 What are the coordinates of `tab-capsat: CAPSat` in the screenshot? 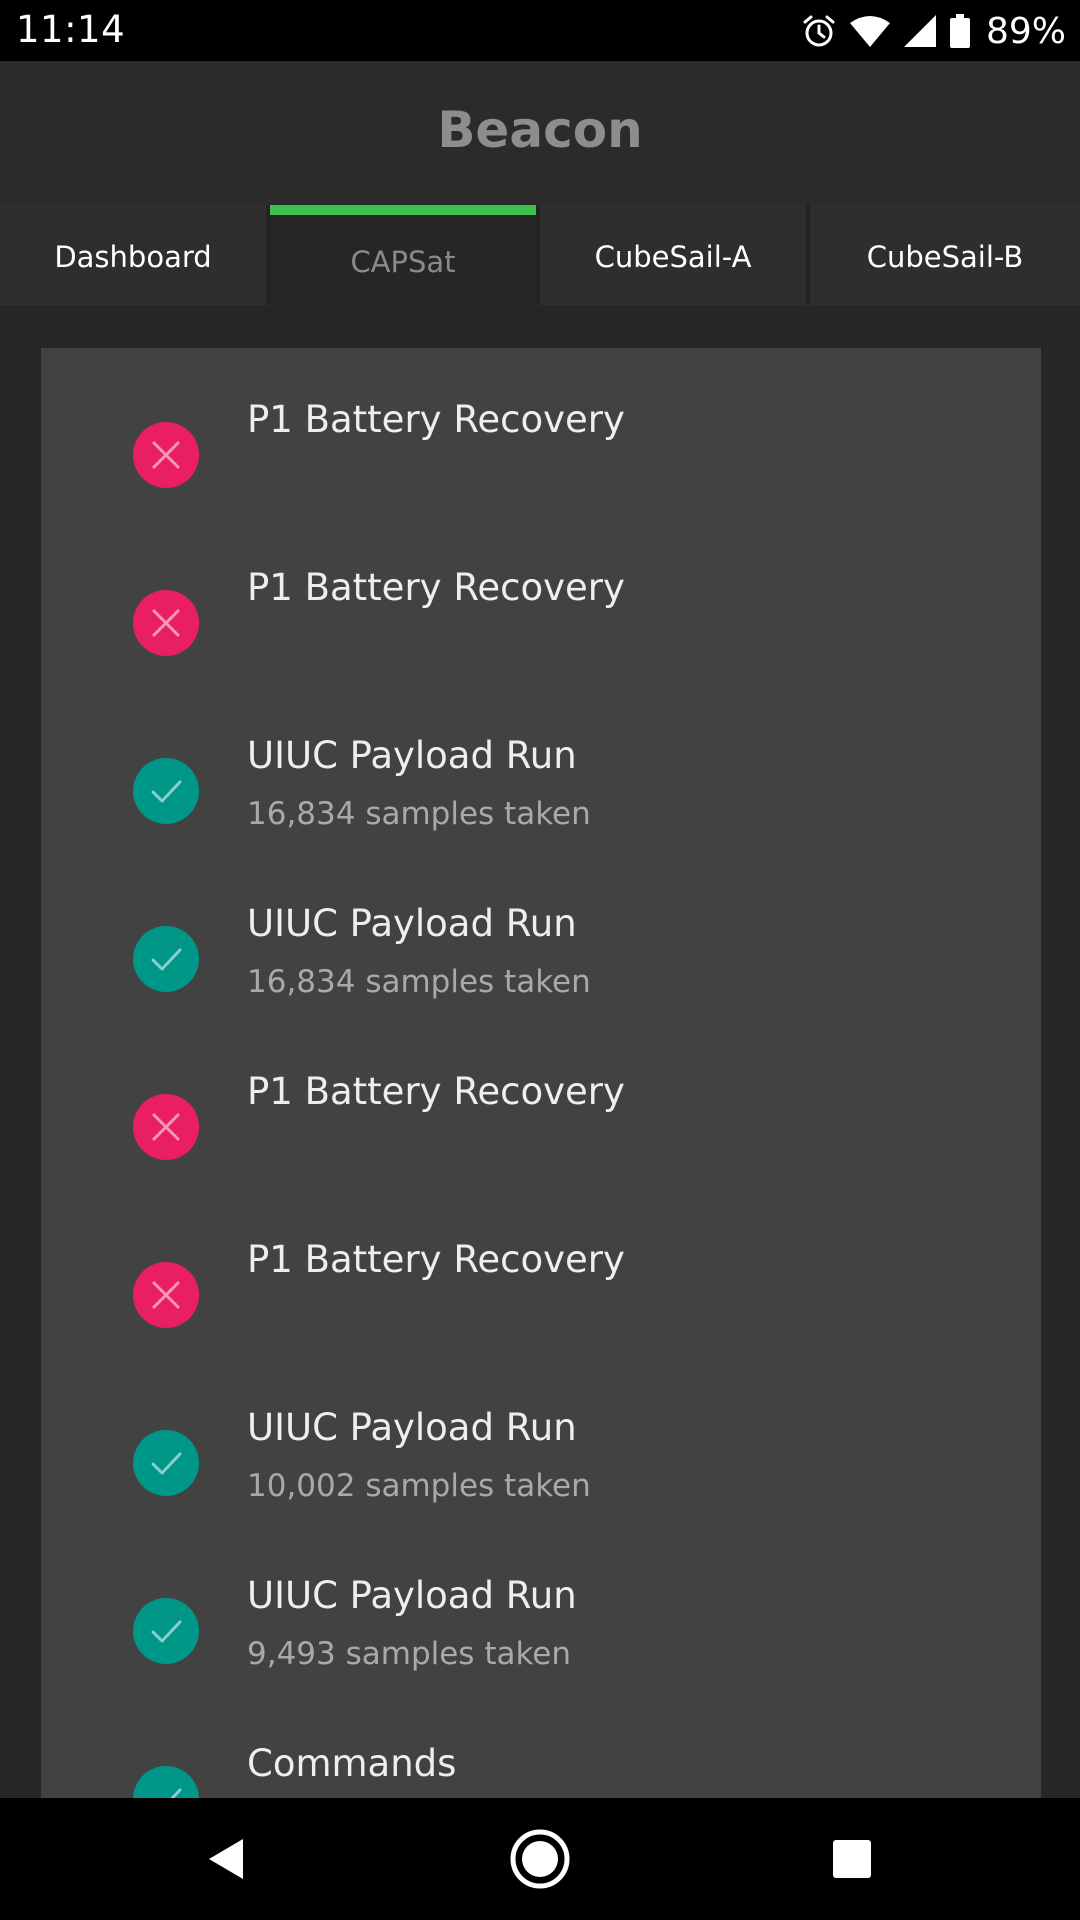 It's located at (405, 255).